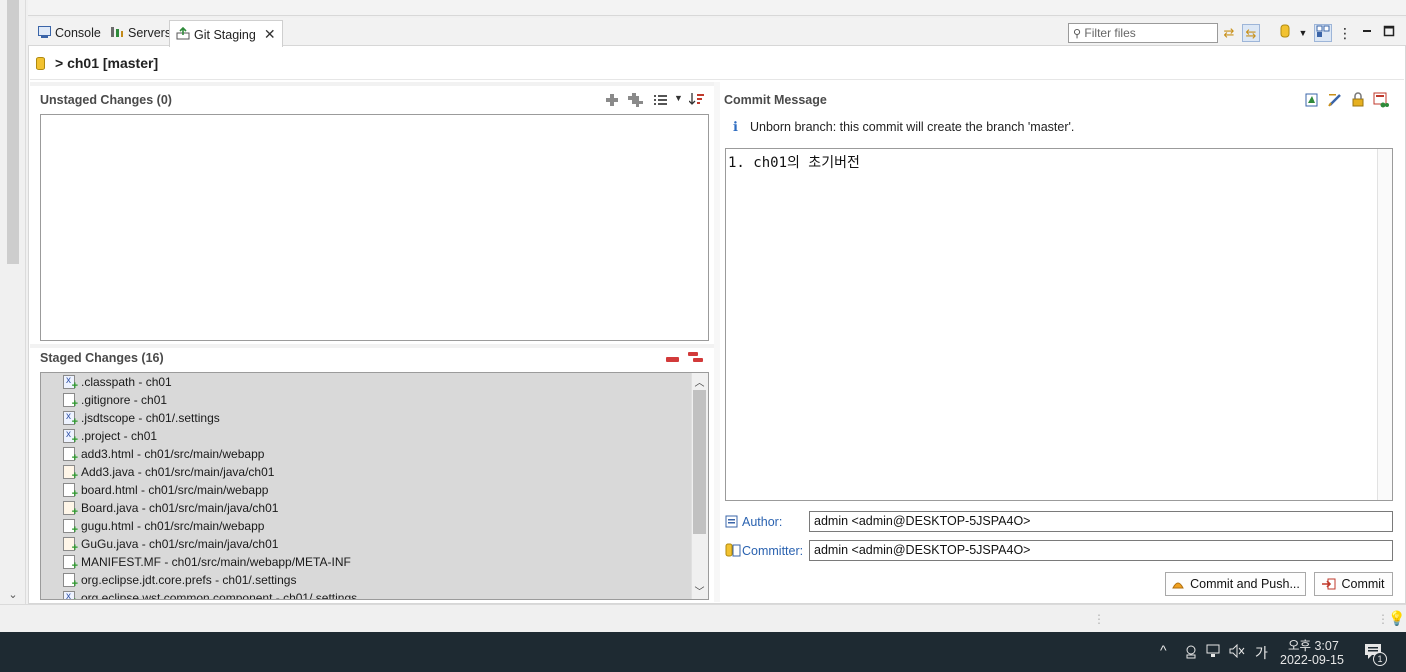 Image resolution: width=1406 pixels, height=672 pixels. Describe the element at coordinates (772, 551) in the screenshot. I see `committer-label: Committer:` at that location.